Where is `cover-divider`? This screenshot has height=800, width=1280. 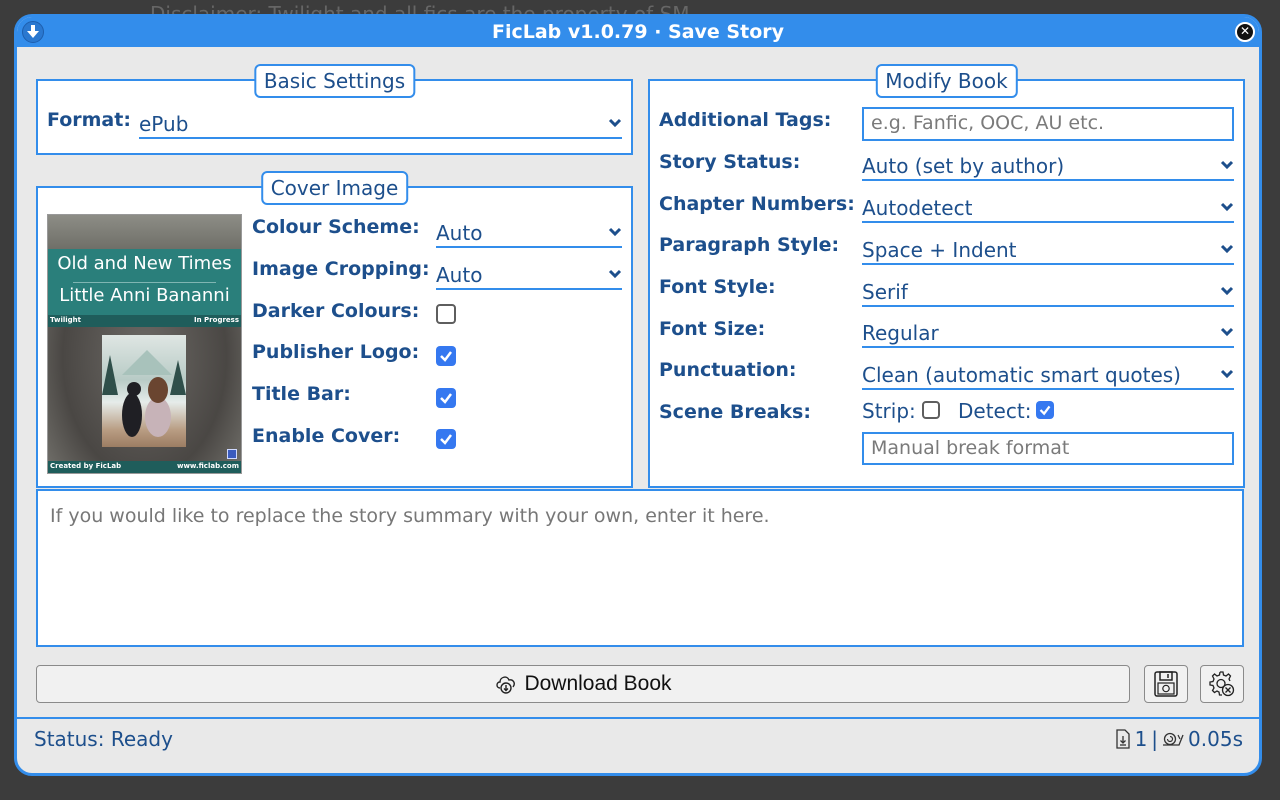
cover-divider is located at coordinates (144, 282).